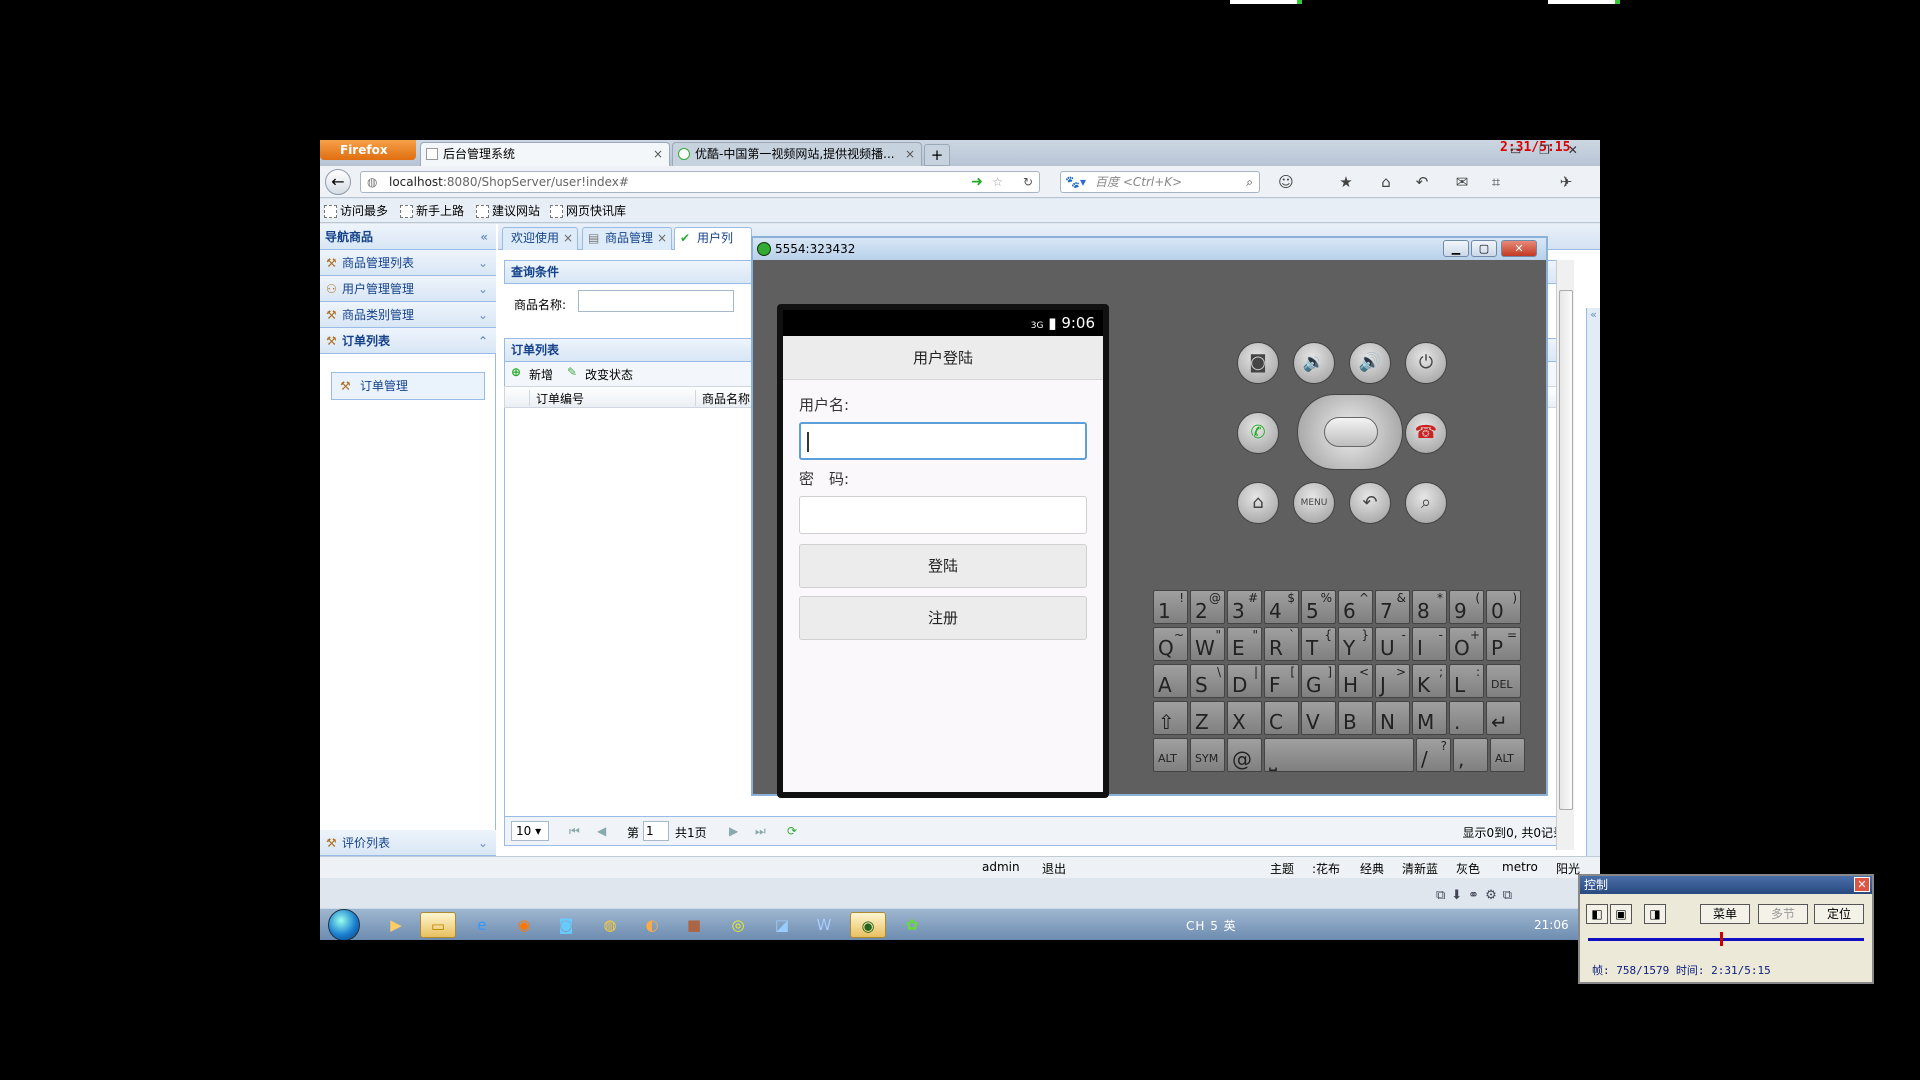 This screenshot has width=1920, height=1080. I want to click on key-c: C, so click(1281, 718).